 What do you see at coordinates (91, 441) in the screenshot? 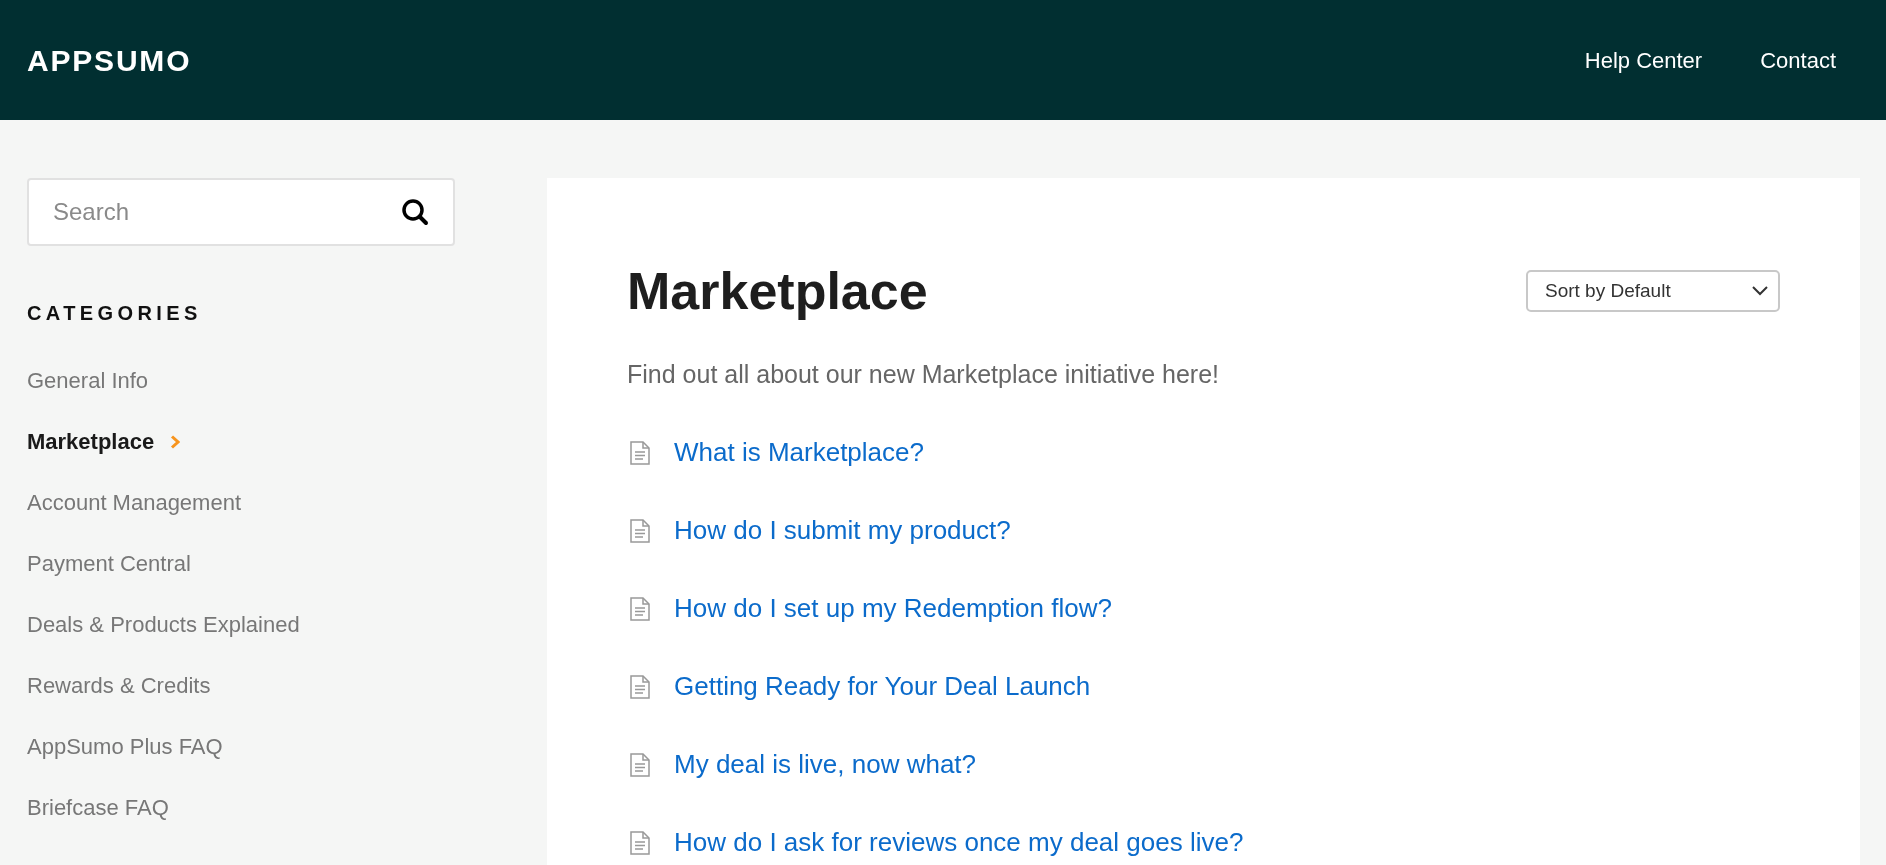
I see `category-link: Marketplace` at bounding box center [91, 441].